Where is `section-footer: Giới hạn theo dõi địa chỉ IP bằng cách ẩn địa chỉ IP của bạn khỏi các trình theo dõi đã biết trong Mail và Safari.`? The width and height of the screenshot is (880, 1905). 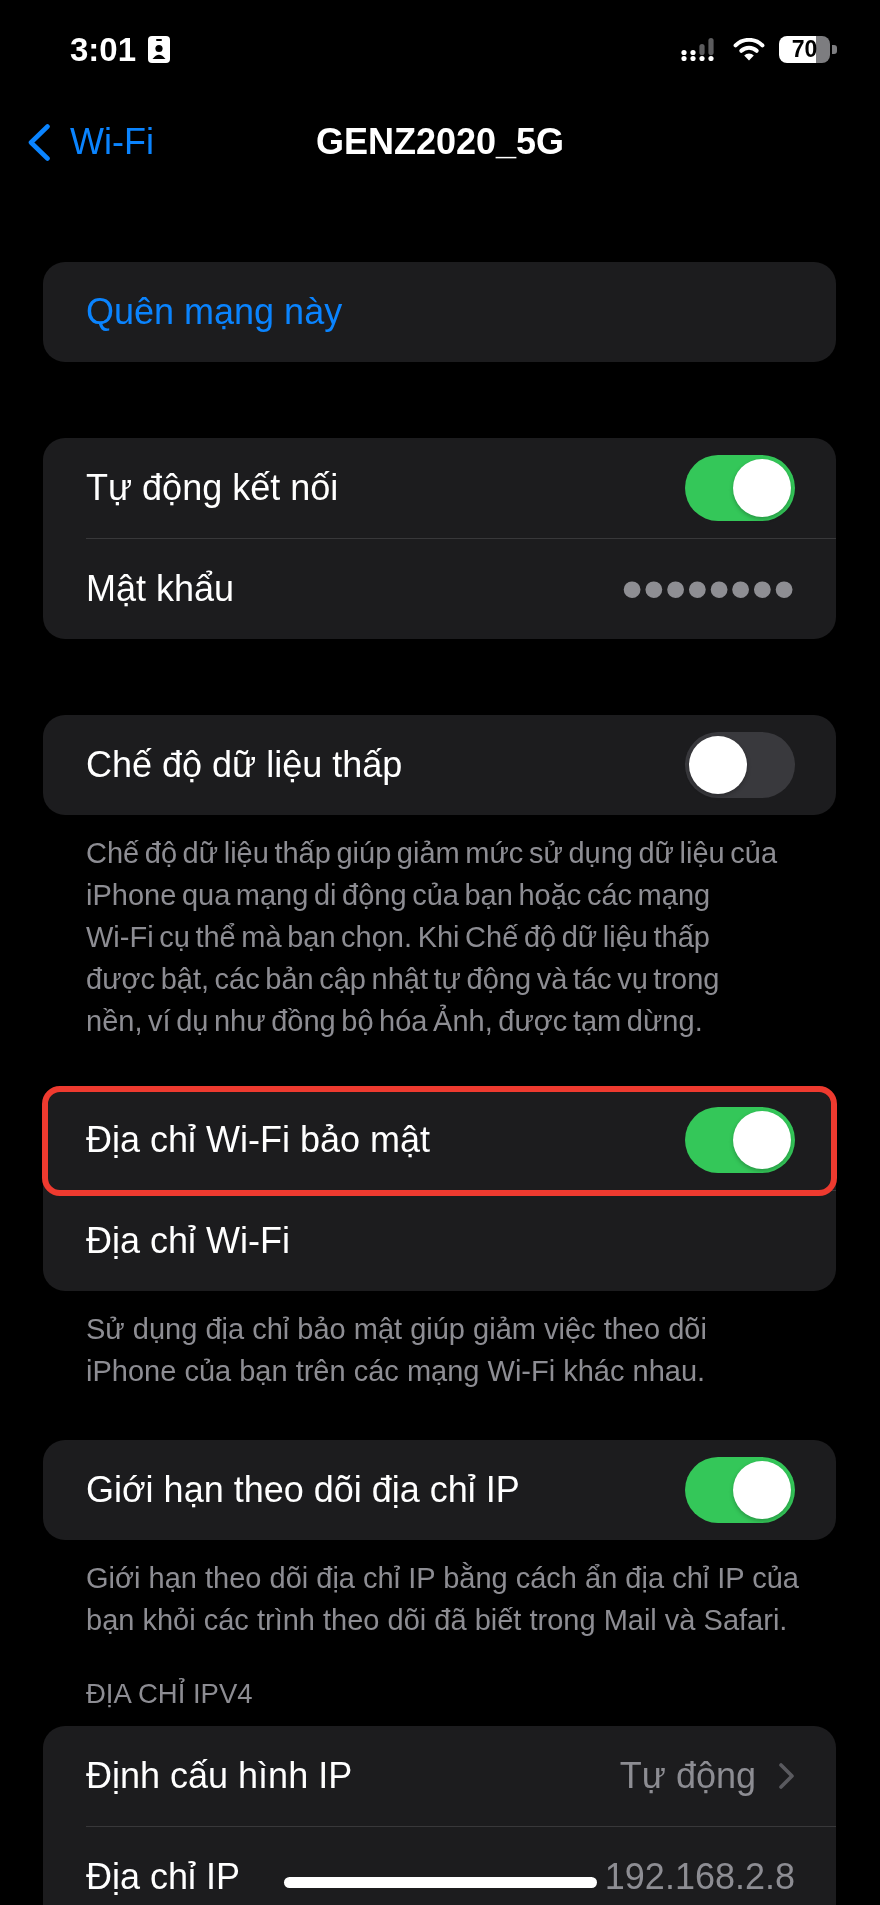 section-footer: Giới hạn theo dõi địa chỉ IP bằng cách ẩn địa chỉ IP của bạn khỏi các trình theo dõi đã biết trong Mail và Safari. is located at coordinates (440, 1590).